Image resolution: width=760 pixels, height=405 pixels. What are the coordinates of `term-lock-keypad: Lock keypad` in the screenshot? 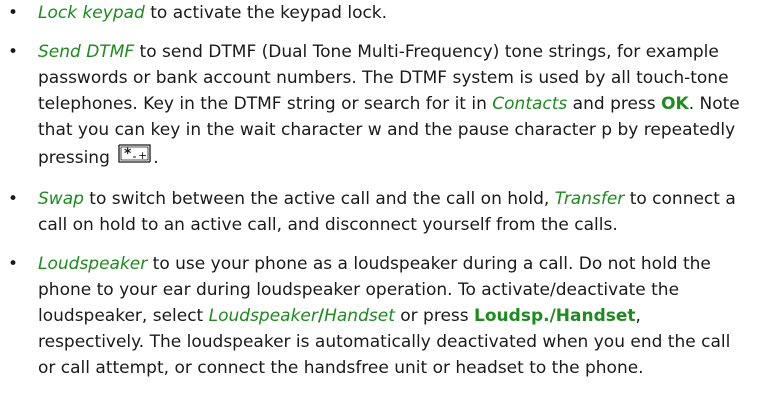 It's located at (91, 13).